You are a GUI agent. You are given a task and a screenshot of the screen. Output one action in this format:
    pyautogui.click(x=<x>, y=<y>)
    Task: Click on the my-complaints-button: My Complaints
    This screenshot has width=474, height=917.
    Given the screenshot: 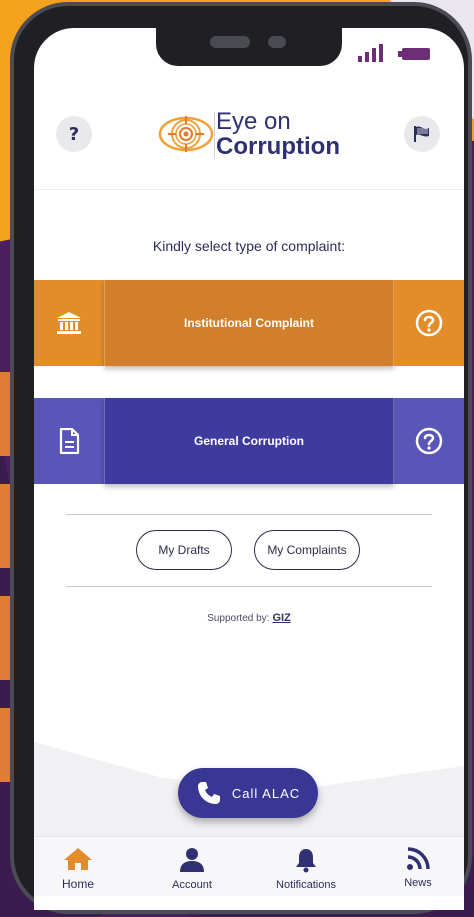 What is the action you would take?
    pyautogui.click(x=307, y=550)
    